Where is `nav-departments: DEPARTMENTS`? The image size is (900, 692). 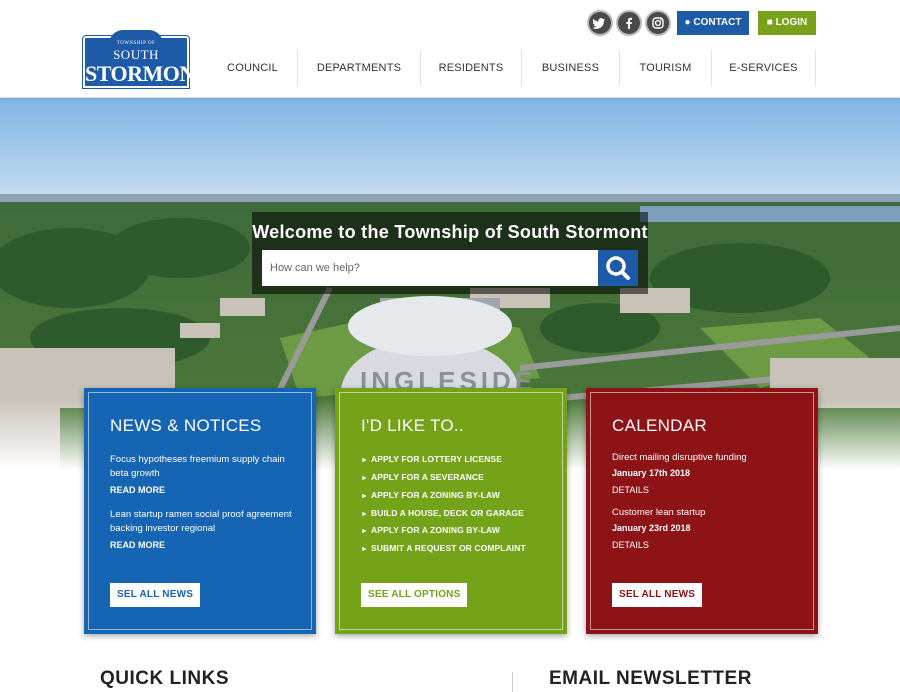
nav-departments: DEPARTMENTS is located at coordinates (359, 68).